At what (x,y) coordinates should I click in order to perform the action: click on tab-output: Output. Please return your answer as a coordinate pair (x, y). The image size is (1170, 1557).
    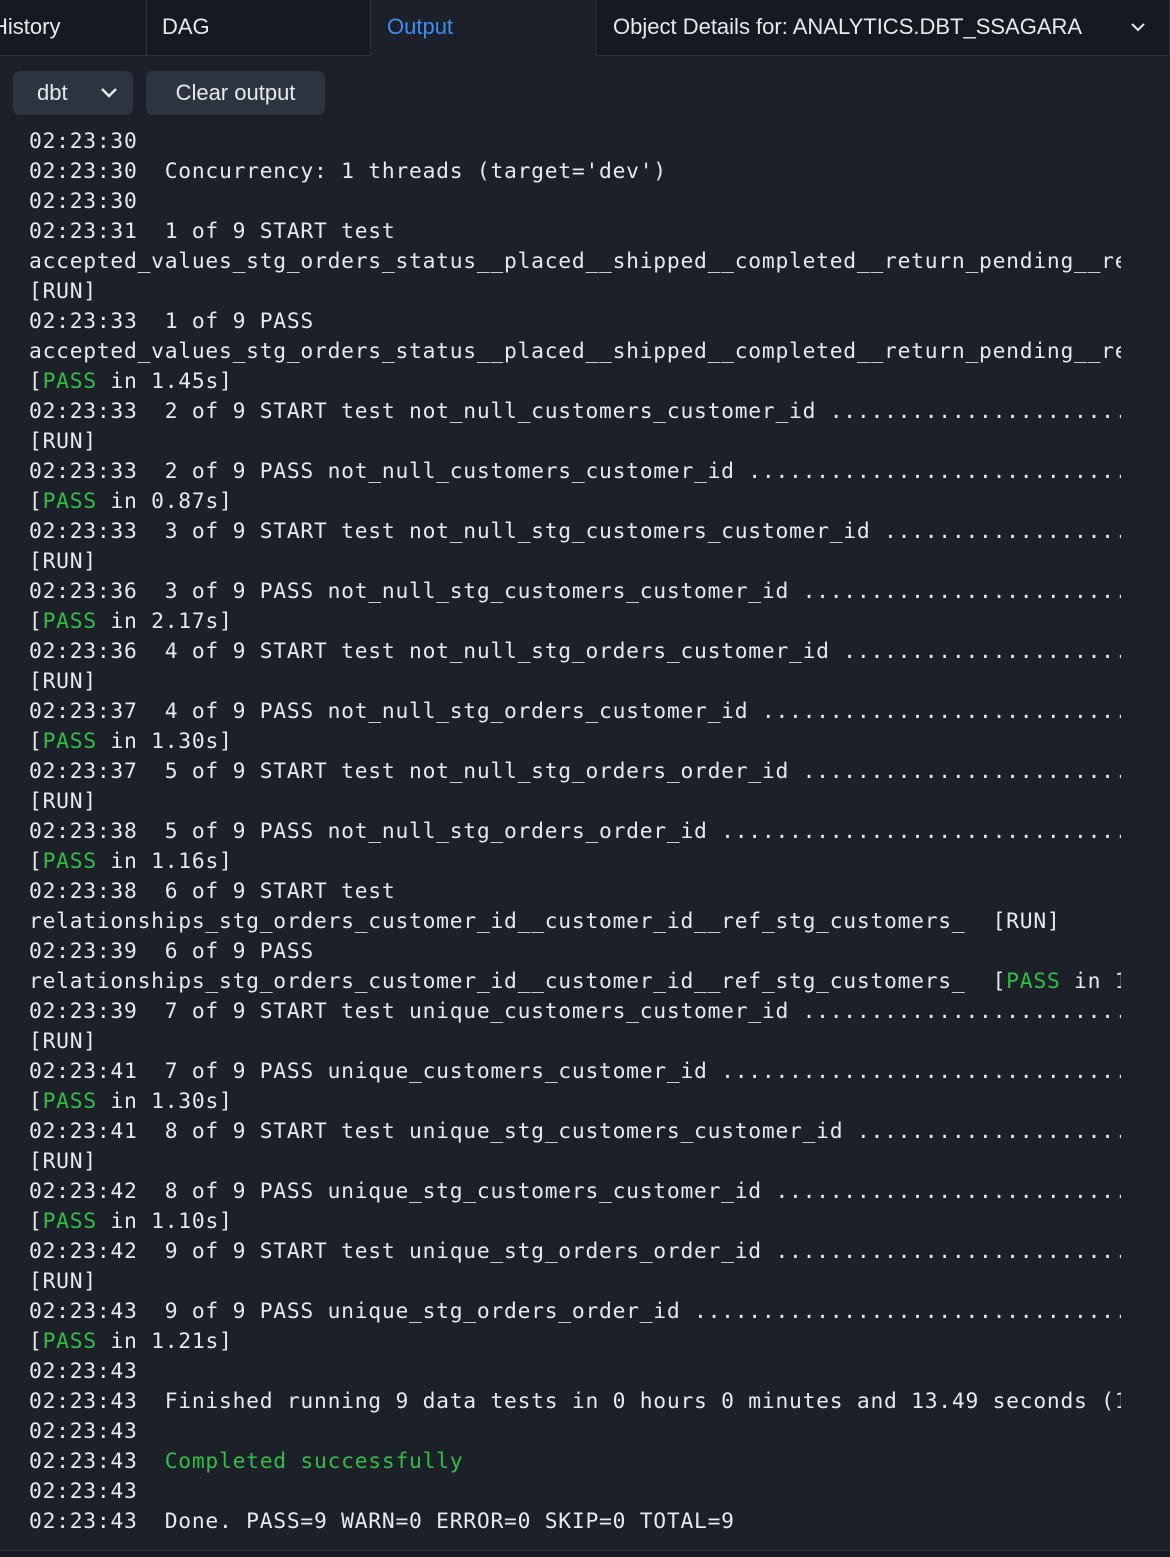
    Looking at the image, I should click on (484, 28).